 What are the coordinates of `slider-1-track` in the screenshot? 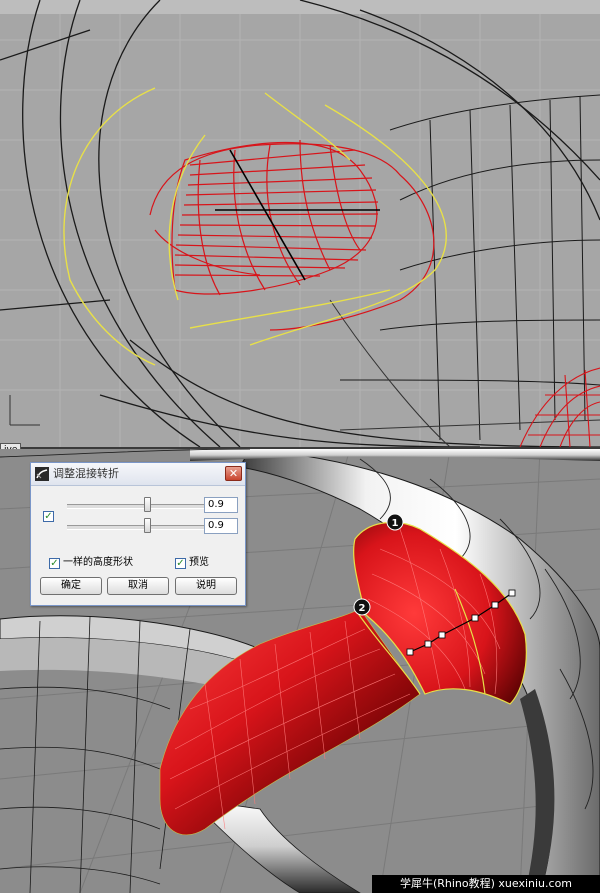 It's located at (142, 506).